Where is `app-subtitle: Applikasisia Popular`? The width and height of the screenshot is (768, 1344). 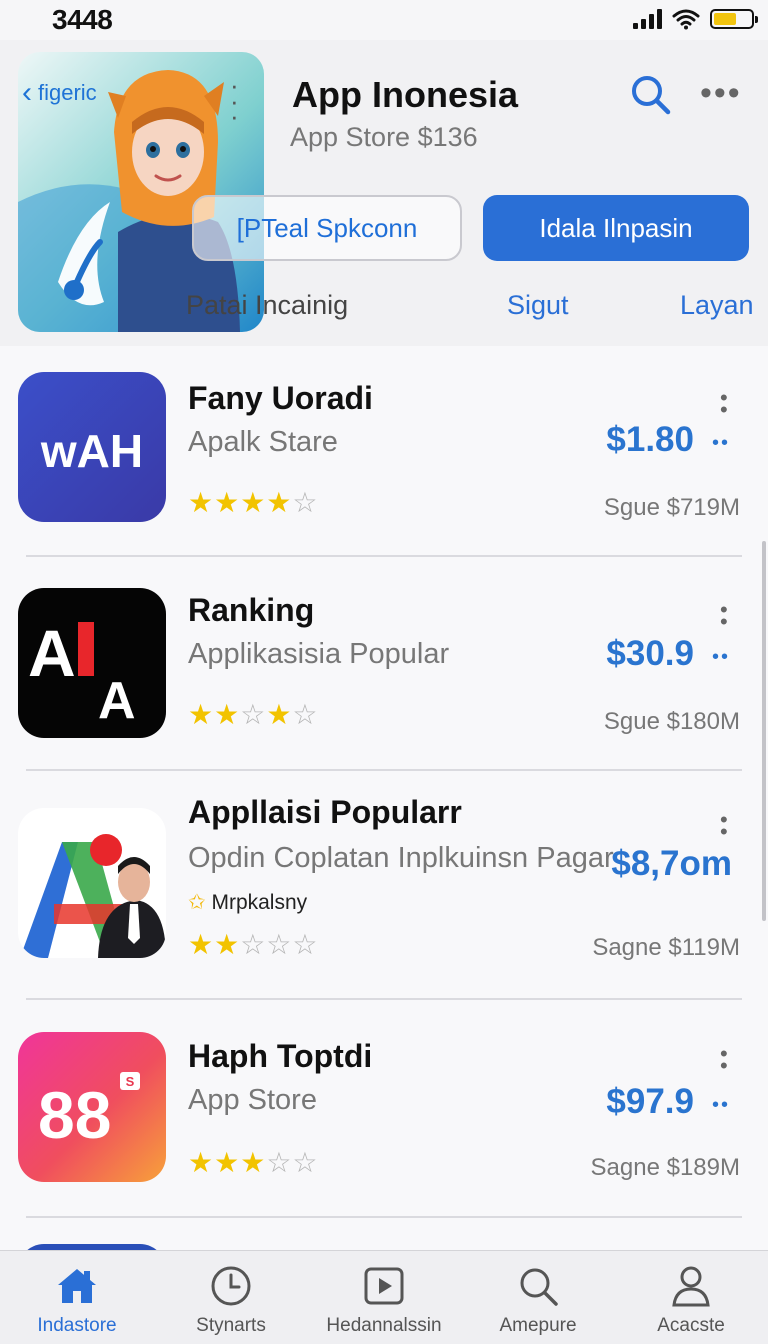
app-subtitle: Applikasisia Popular is located at coordinates (319, 654).